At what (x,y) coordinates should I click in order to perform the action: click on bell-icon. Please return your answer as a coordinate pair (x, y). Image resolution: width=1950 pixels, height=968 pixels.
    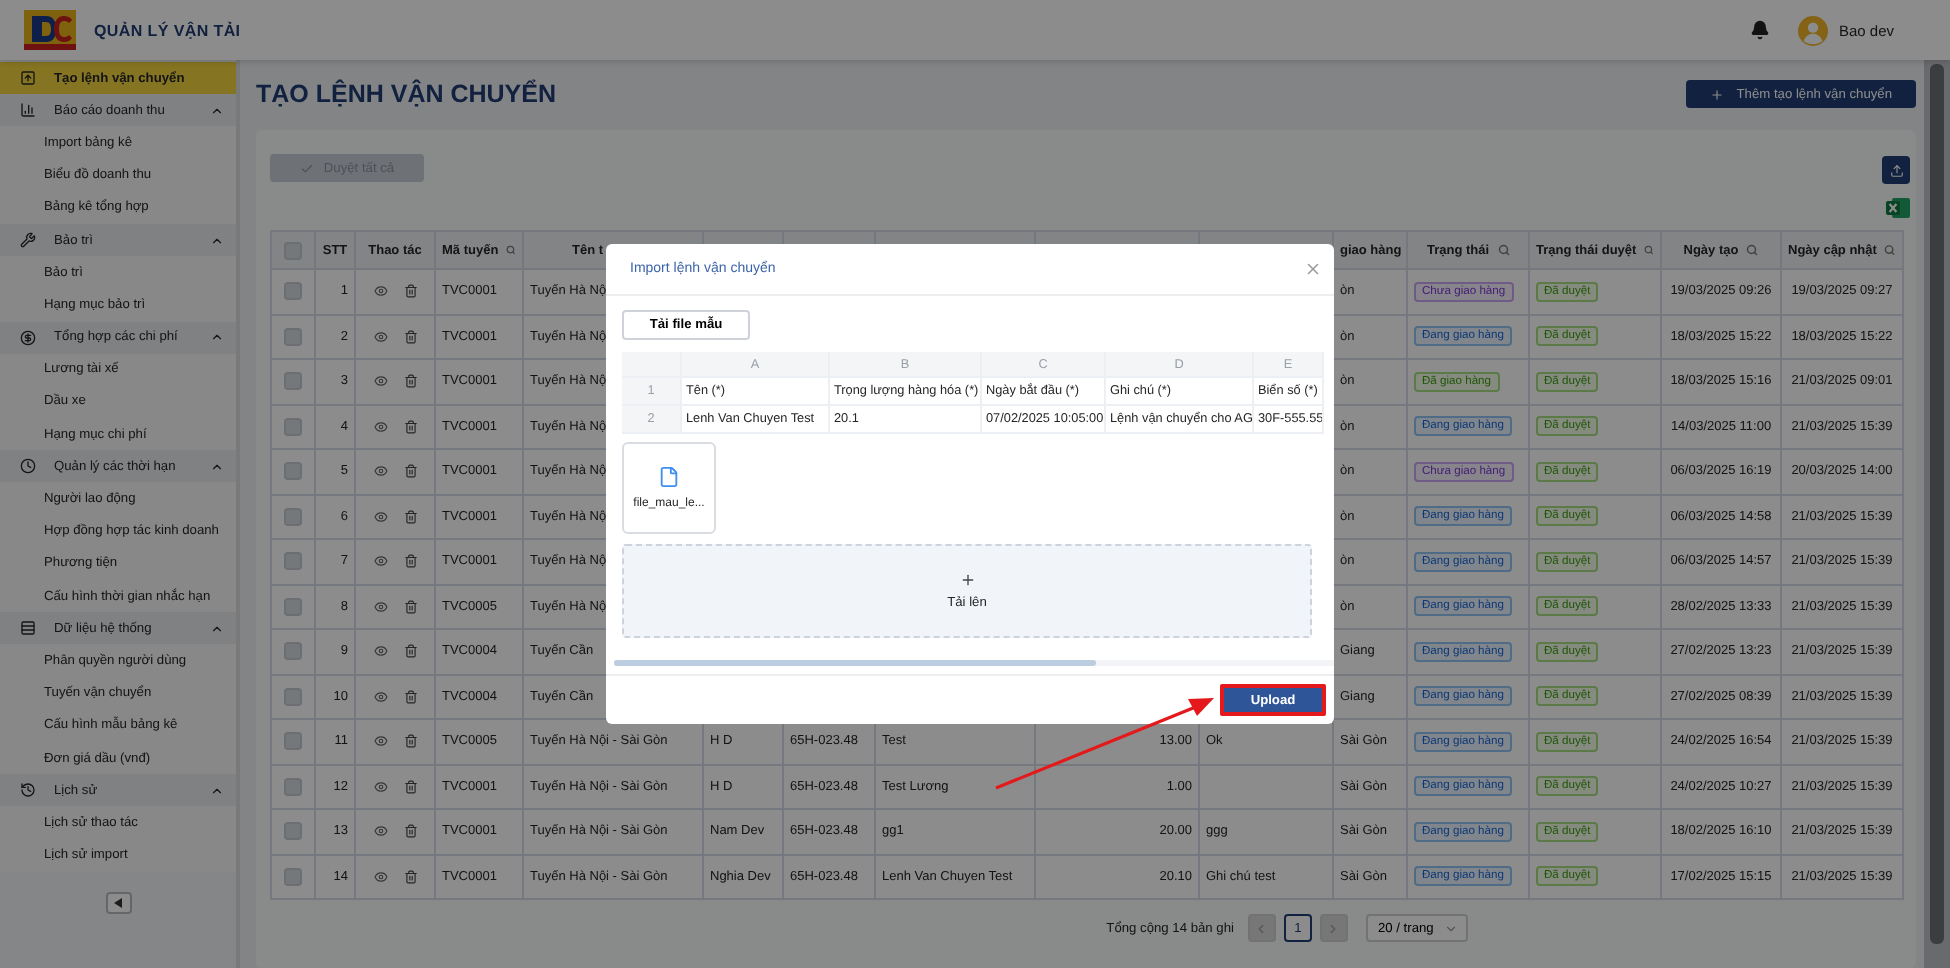
    Looking at the image, I should click on (1760, 30).